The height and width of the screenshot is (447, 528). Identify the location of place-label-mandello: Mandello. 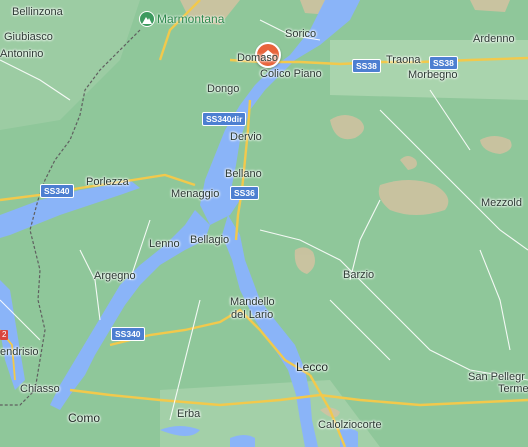
(252, 302).